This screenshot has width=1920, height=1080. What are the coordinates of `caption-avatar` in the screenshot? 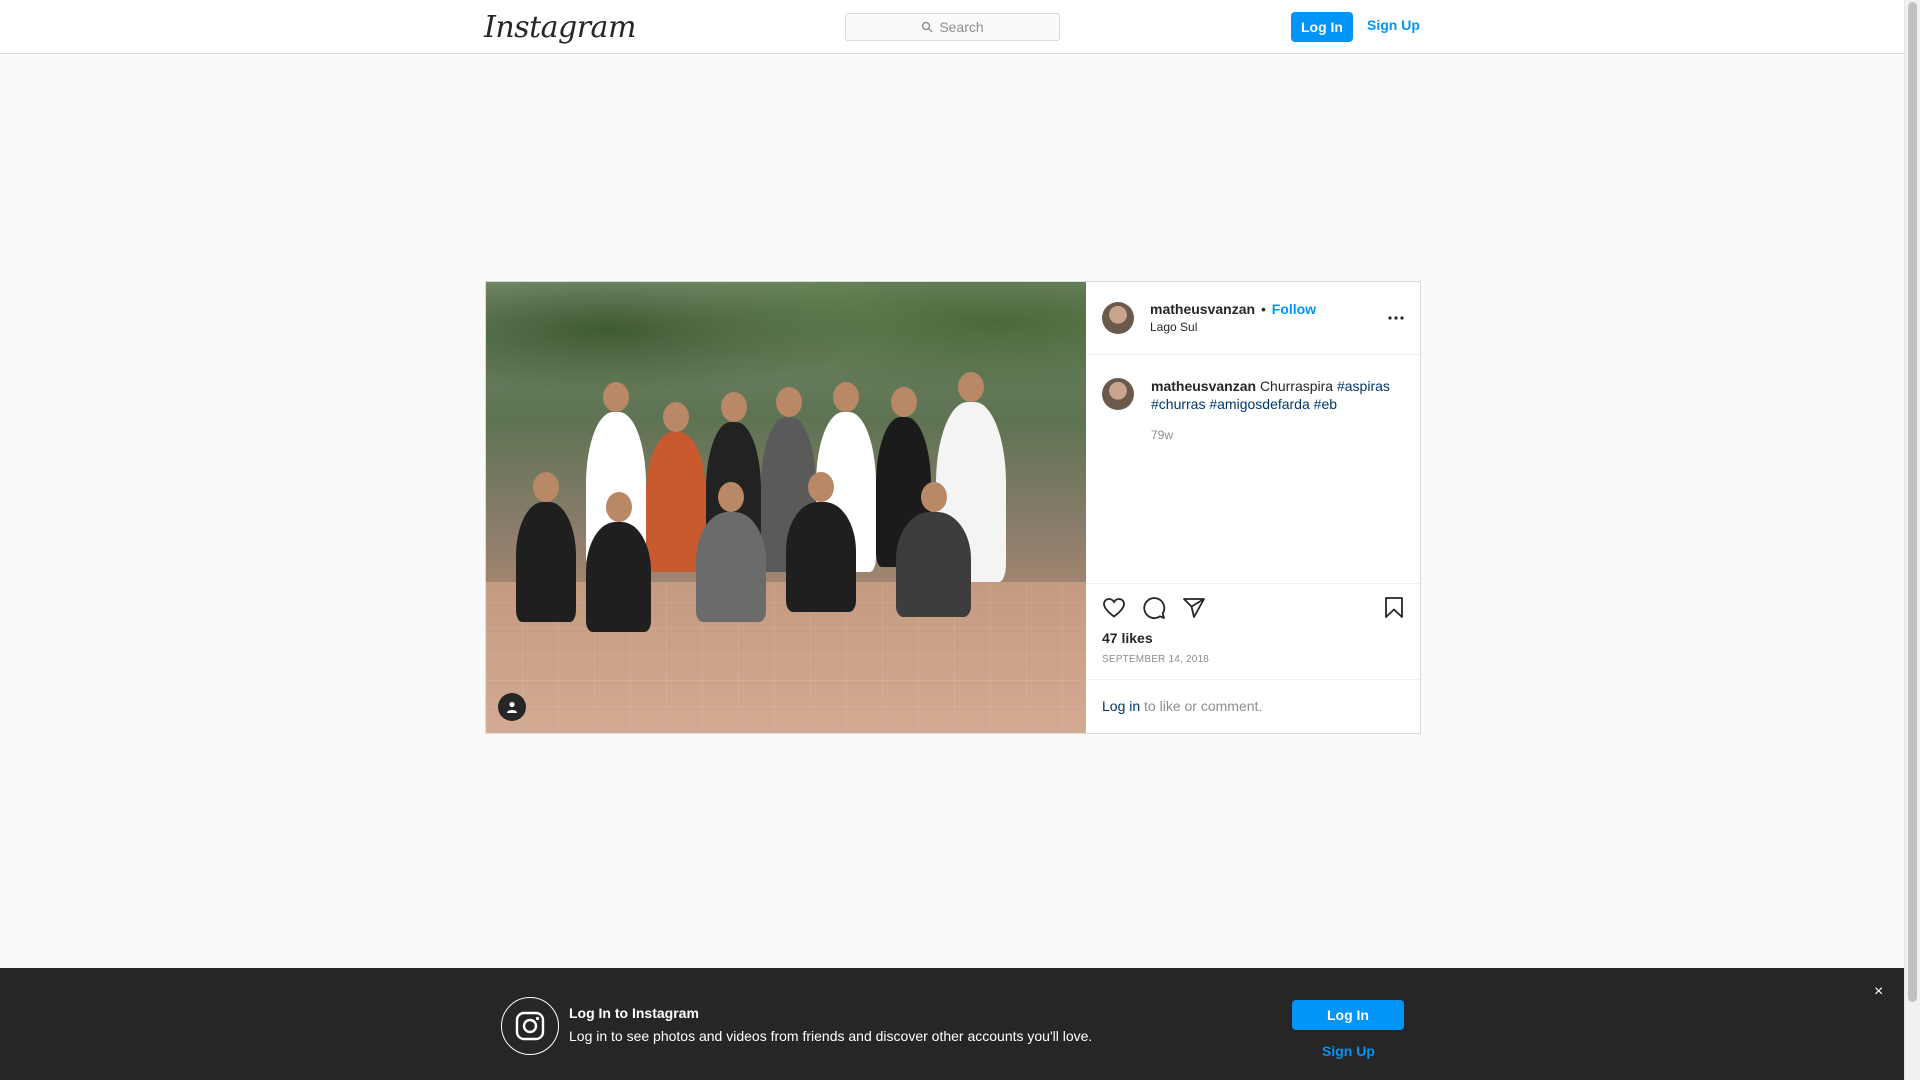 It's located at (1118, 394).